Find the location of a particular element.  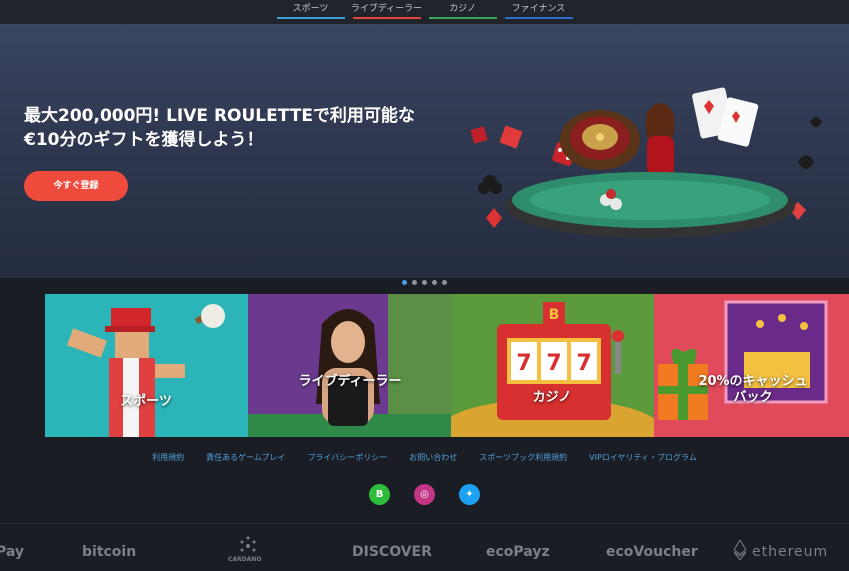

tab-casino: カジノ is located at coordinates (463, 10).